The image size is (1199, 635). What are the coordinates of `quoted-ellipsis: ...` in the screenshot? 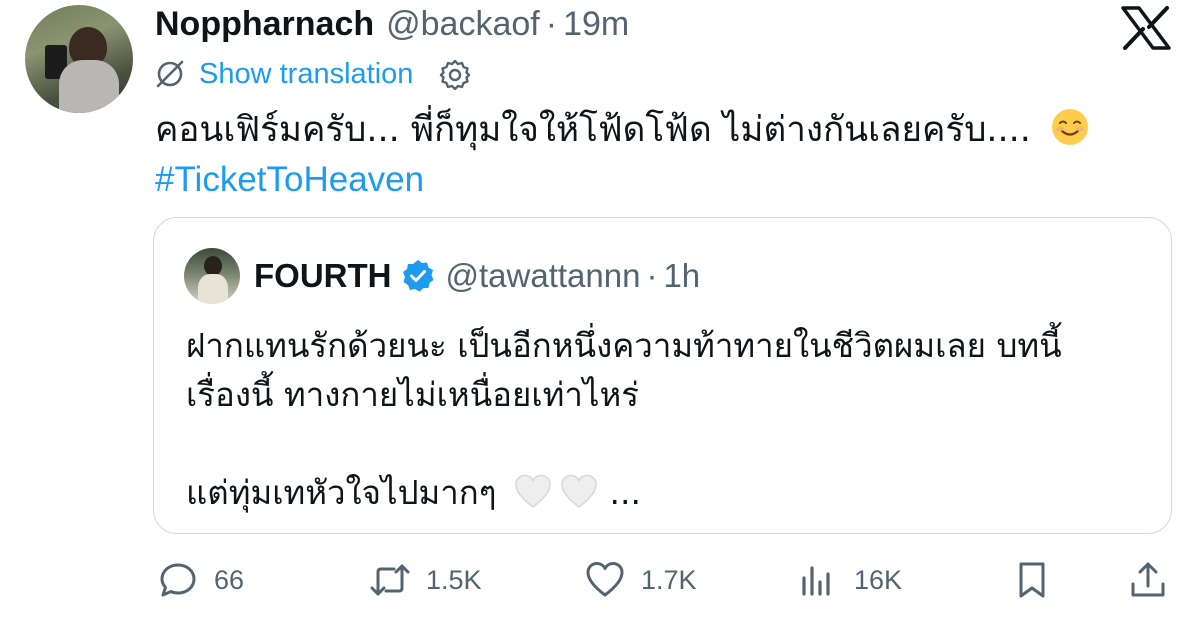 It's located at (625, 492).